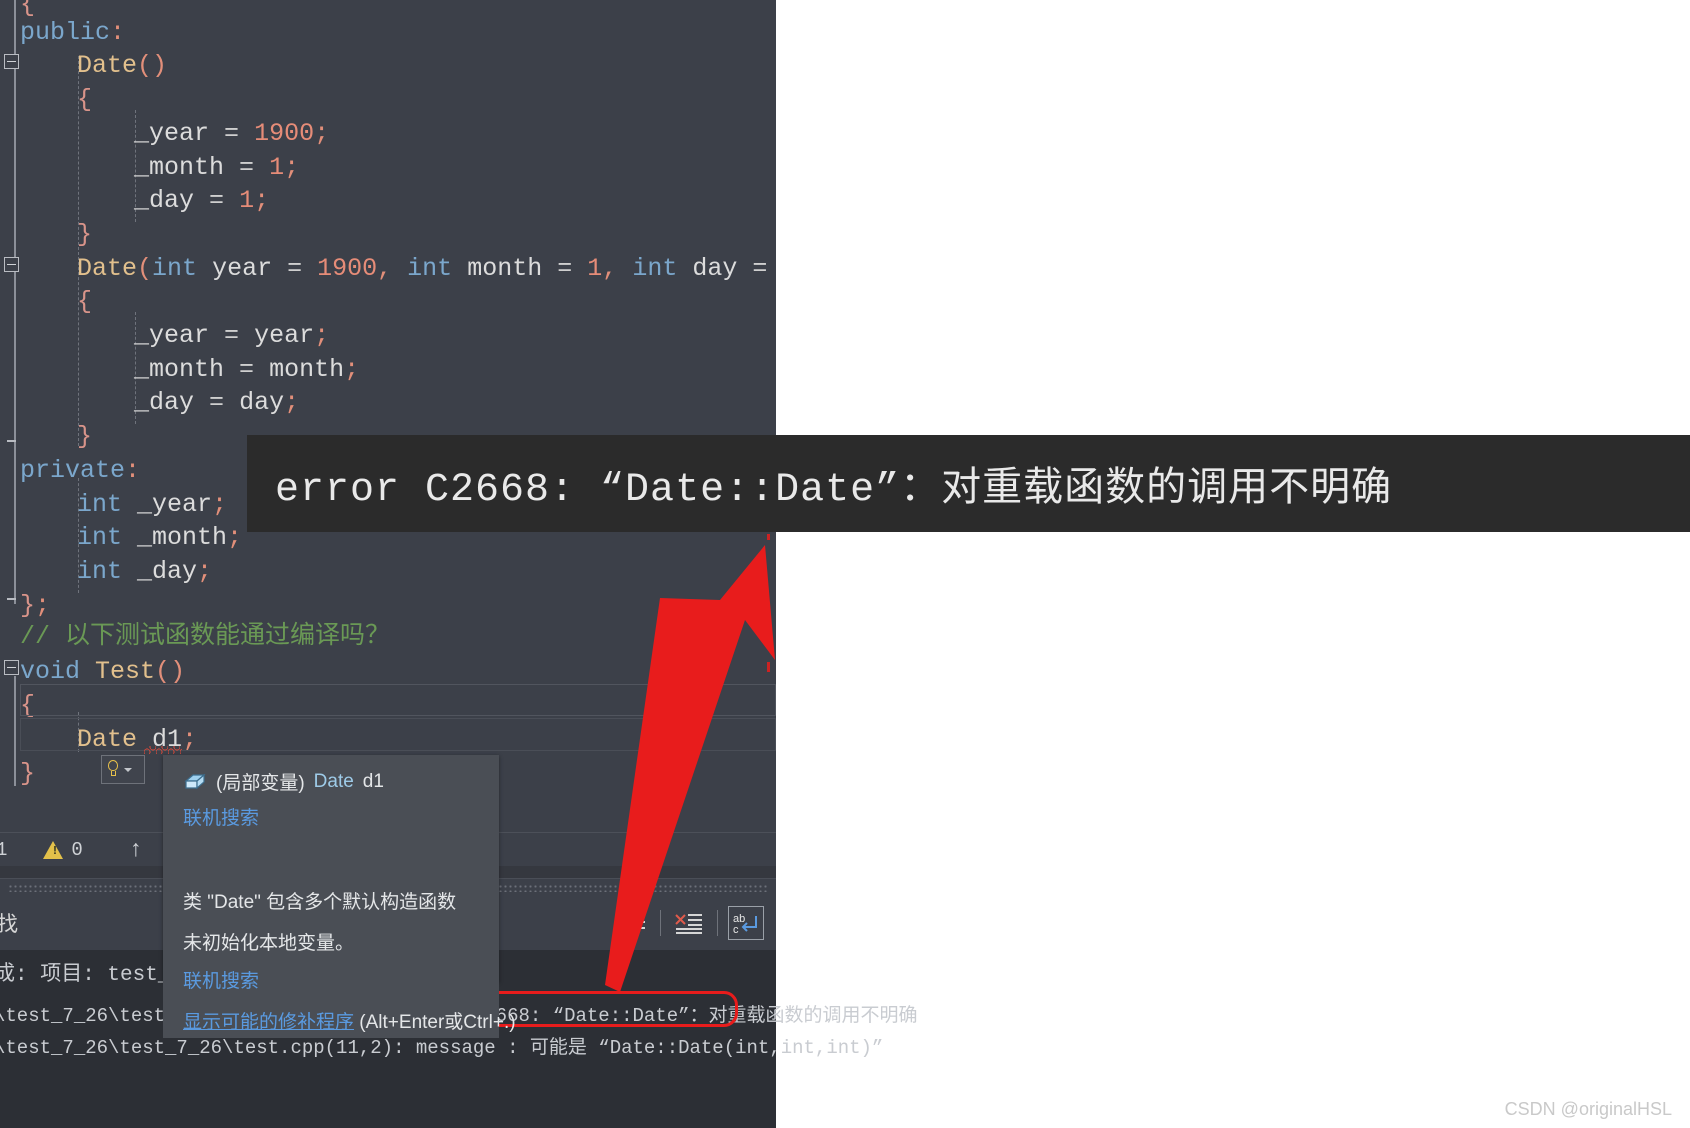  I want to click on lightbulb-icon, so click(113, 769).